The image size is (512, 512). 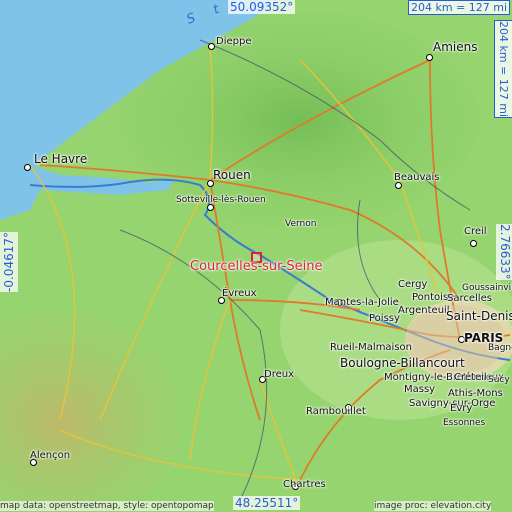 I want to click on city-label: Poissy, so click(x=384, y=318).